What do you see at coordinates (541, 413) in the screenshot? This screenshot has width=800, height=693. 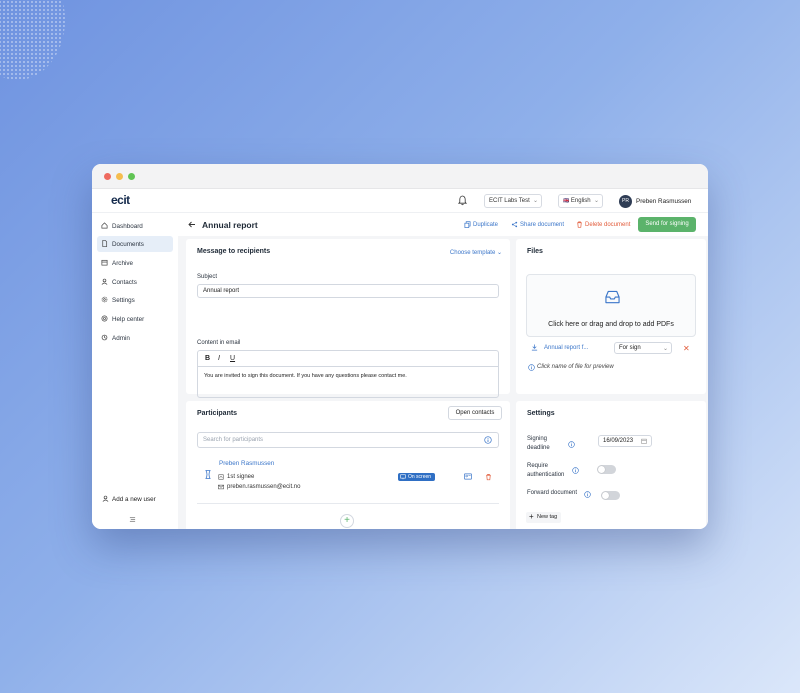 I see `settings-card-title: Settings` at bounding box center [541, 413].